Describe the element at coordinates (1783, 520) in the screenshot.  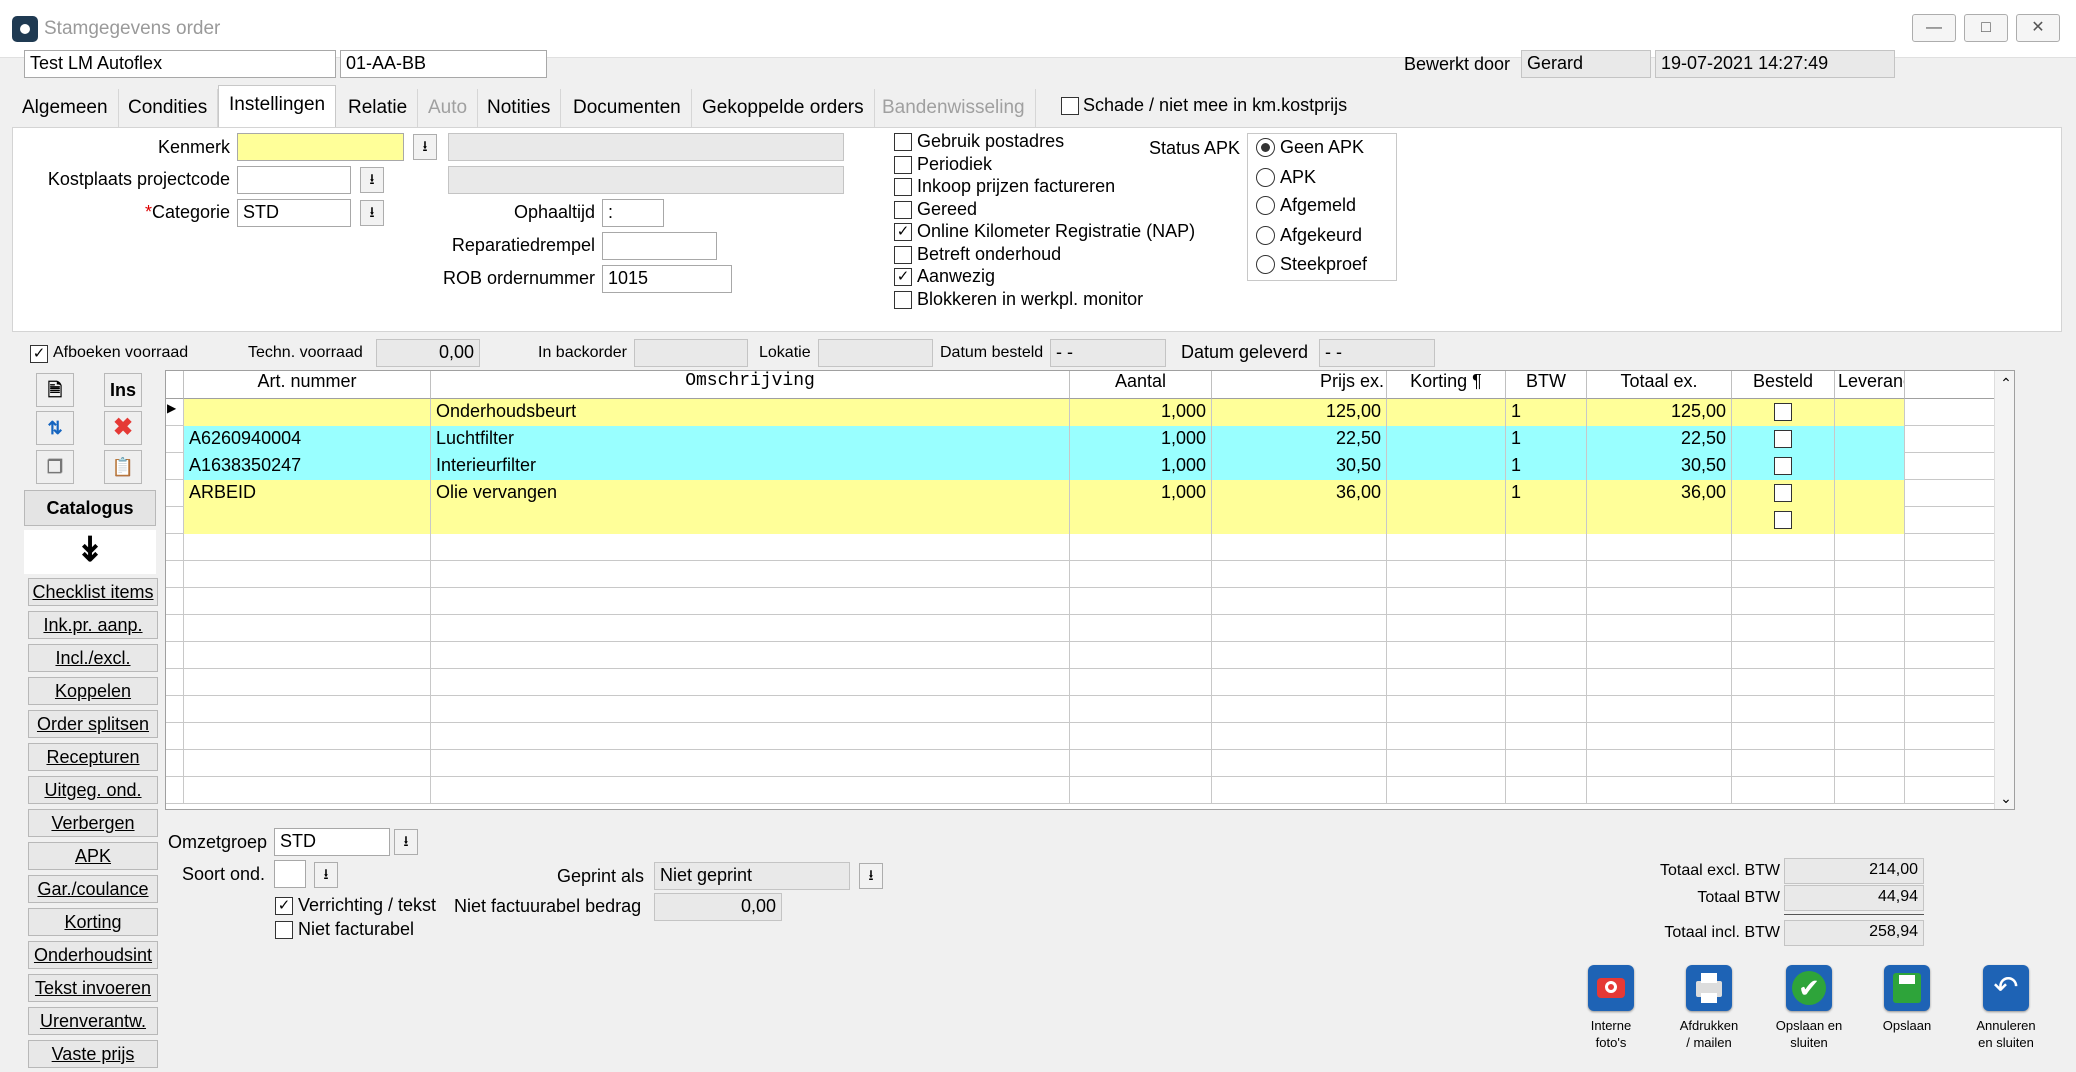
I see `besteld-checkbox` at that location.